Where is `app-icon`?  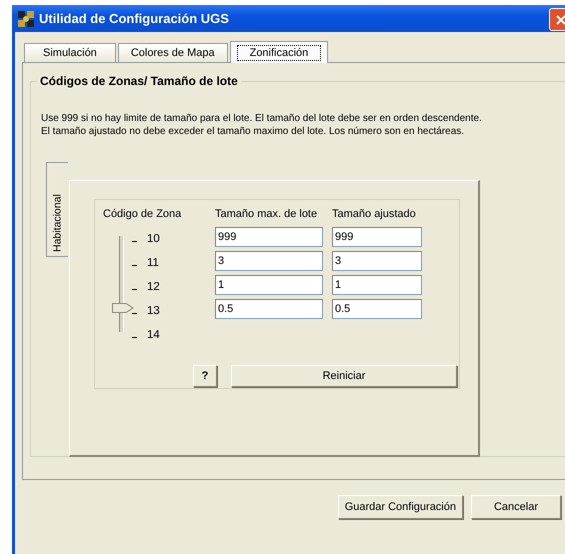
app-icon is located at coordinates (26, 18).